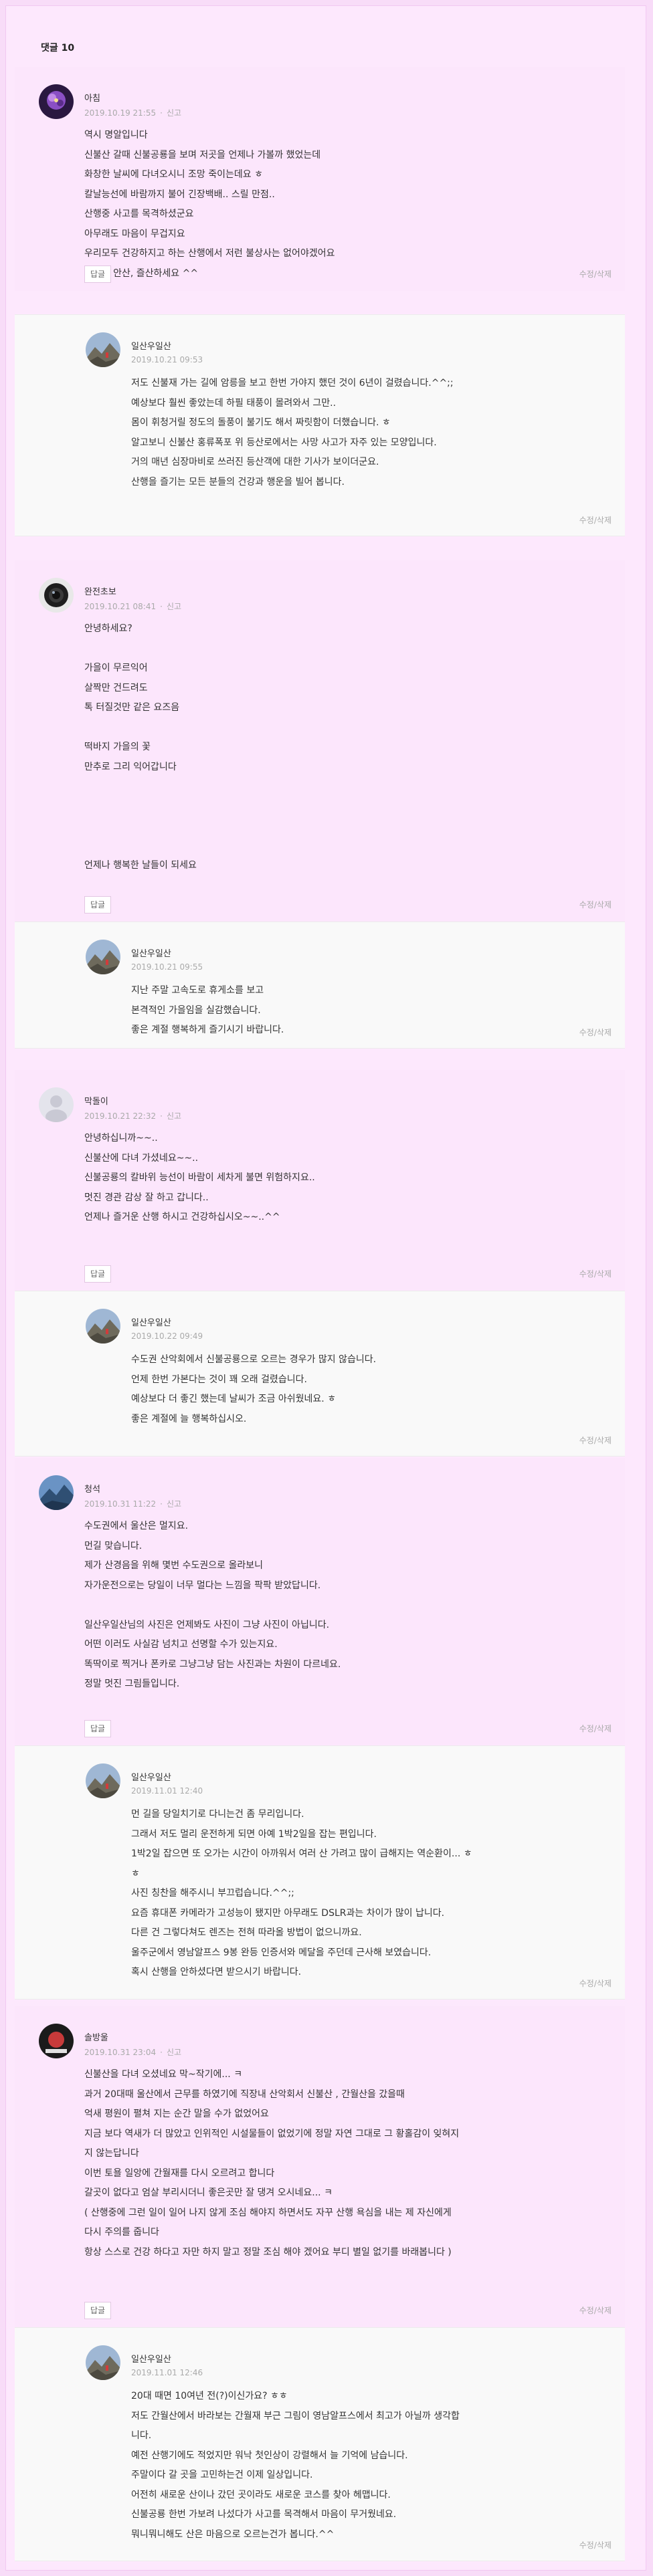 This screenshot has width=653, height=2576. I want to click on author-name: 막돌이, so click(96, 1101).